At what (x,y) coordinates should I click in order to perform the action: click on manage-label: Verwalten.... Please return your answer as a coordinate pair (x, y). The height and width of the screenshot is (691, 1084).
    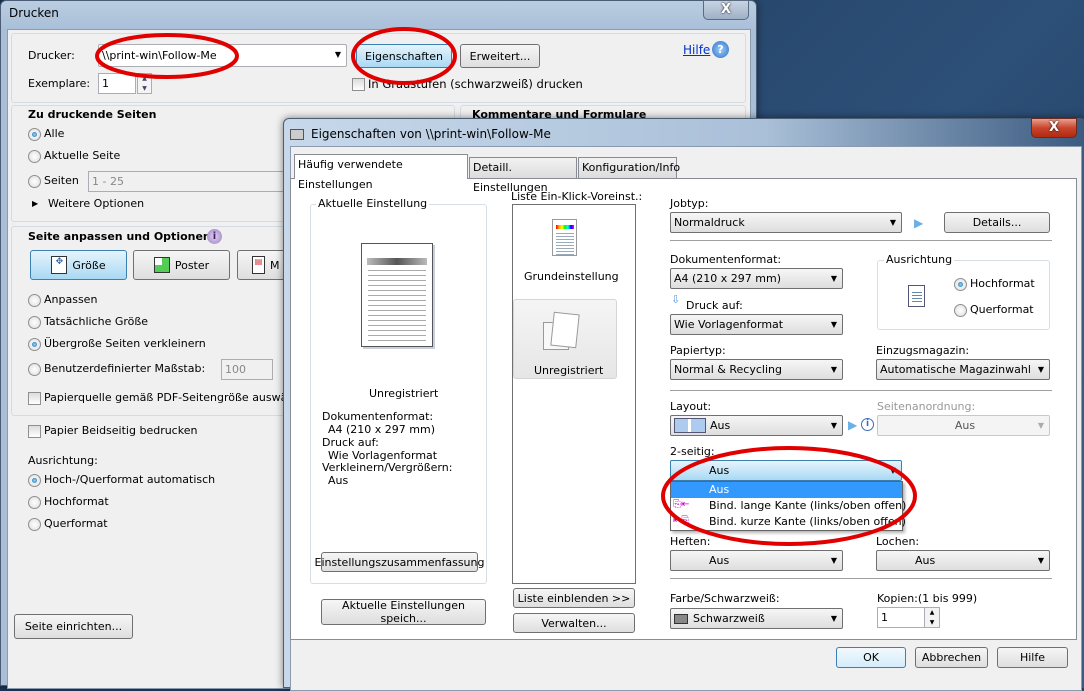
    Looking at the image, I should click on (574, 623).